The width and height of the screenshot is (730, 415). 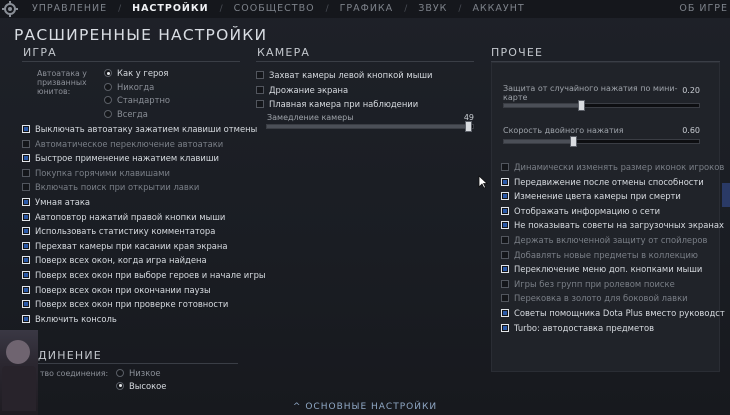 I want to click on side-panel-tab, so click(x=726, y=195).